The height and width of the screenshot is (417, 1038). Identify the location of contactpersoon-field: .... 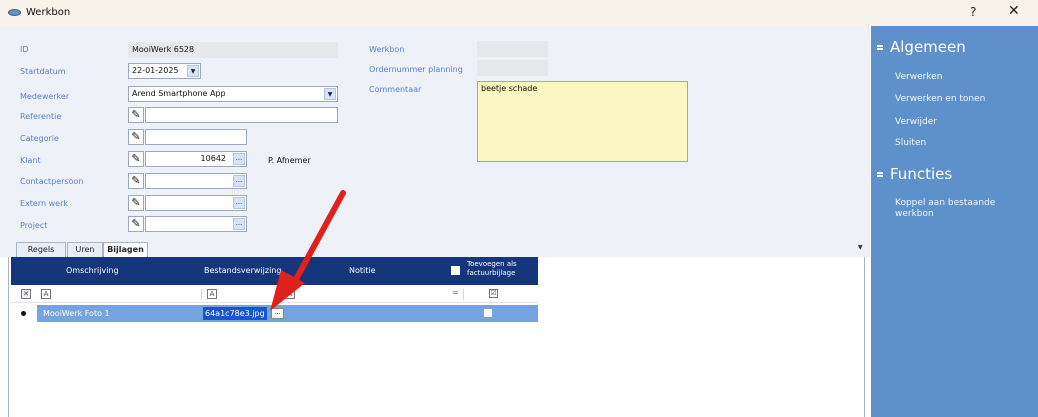
(196, 181).